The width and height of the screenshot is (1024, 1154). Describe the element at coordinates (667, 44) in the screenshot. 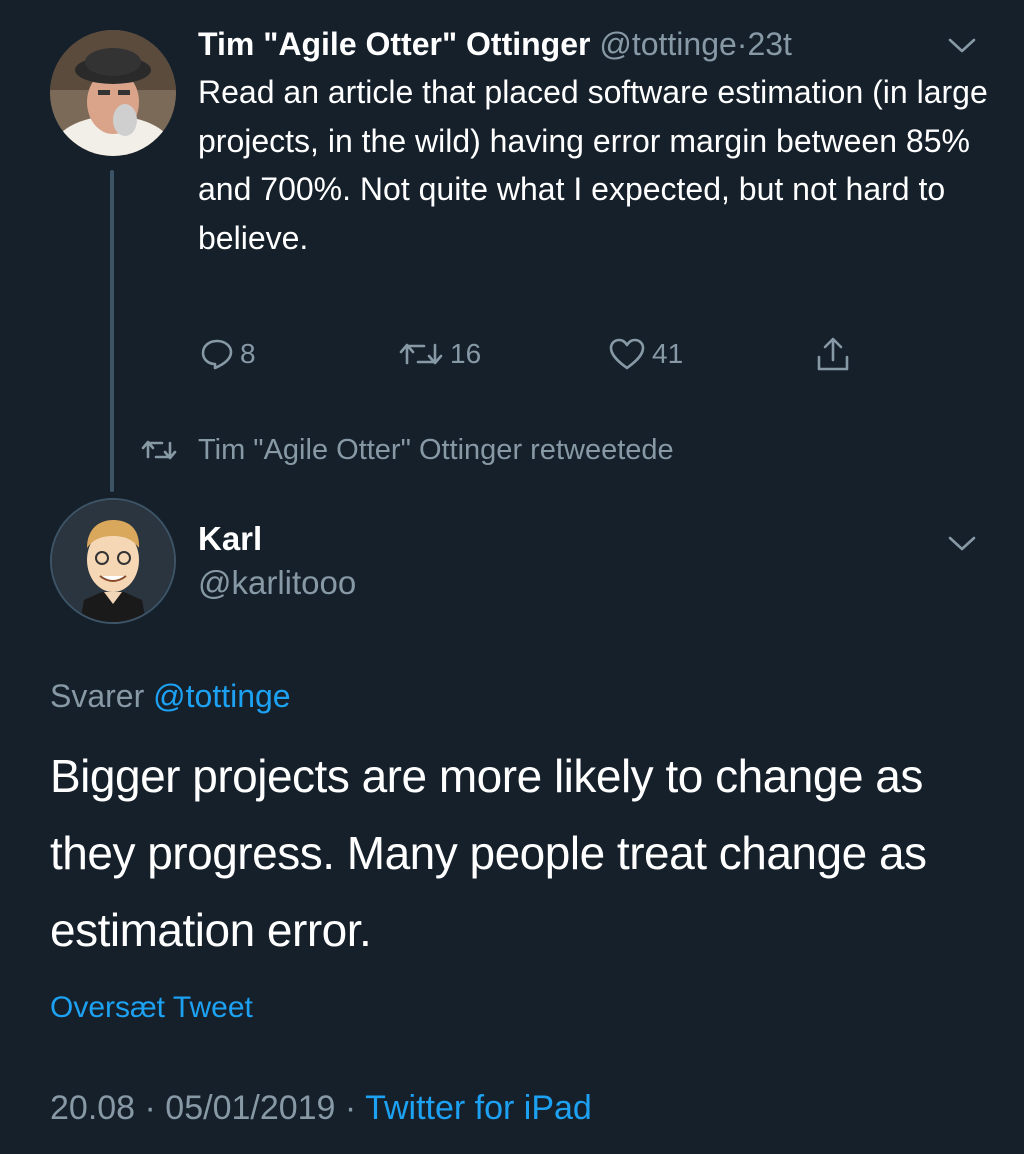

I see `author-handle: @tottinge` at that location.